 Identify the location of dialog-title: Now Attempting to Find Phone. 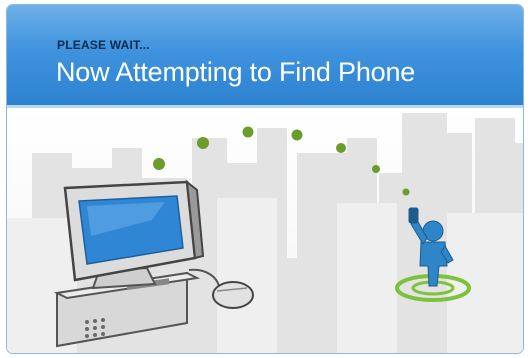
(236, 72).